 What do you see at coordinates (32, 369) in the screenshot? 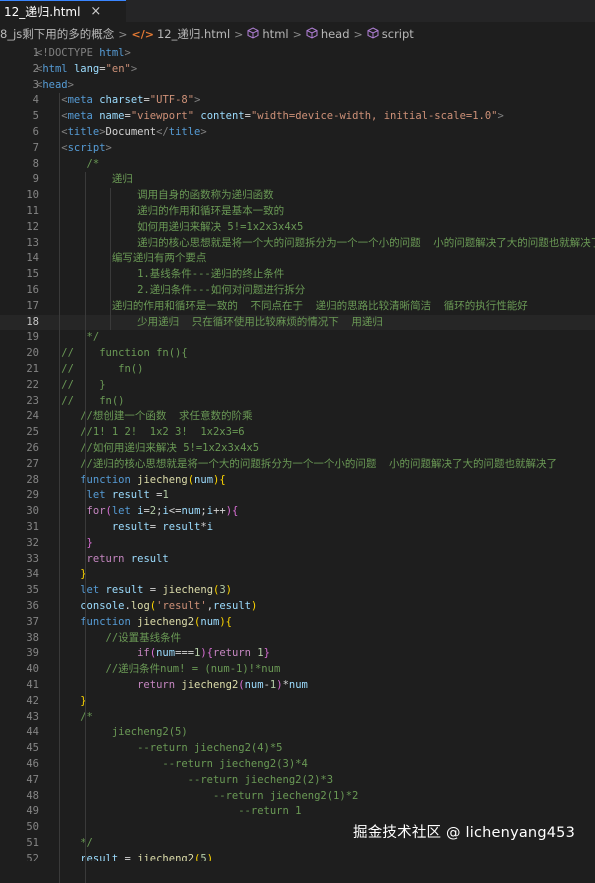
I see `line-number: 21` at bounding box center [32, 369].